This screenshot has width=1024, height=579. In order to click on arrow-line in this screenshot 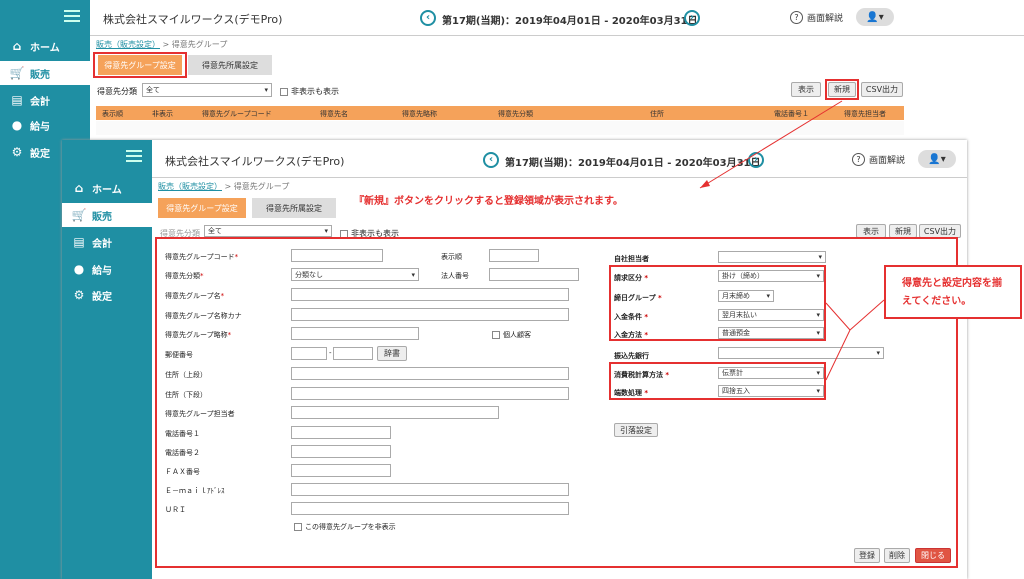, I will do `click(771, 144)`.